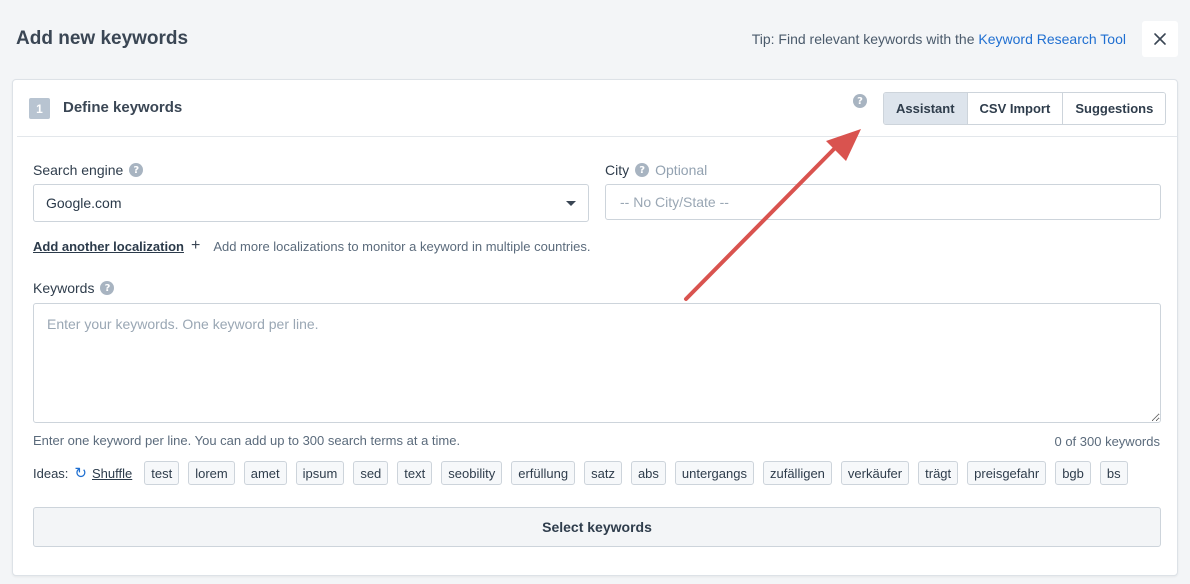 This screenshot has height=584, width=1190. I want to click on search-engine-label: Search engine ?, so click(88, 170).